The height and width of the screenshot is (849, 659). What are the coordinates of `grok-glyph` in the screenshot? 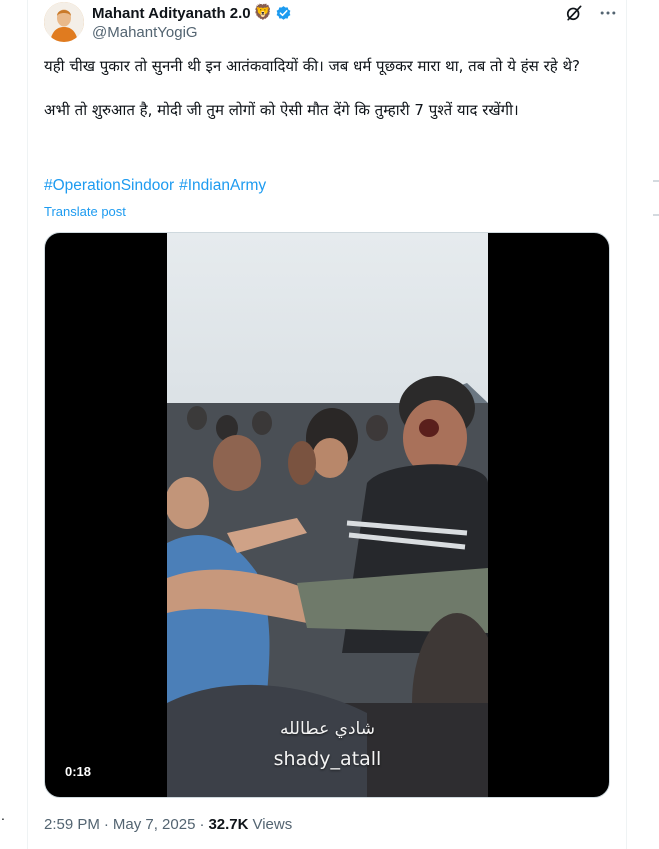 It's located at (574, 13).